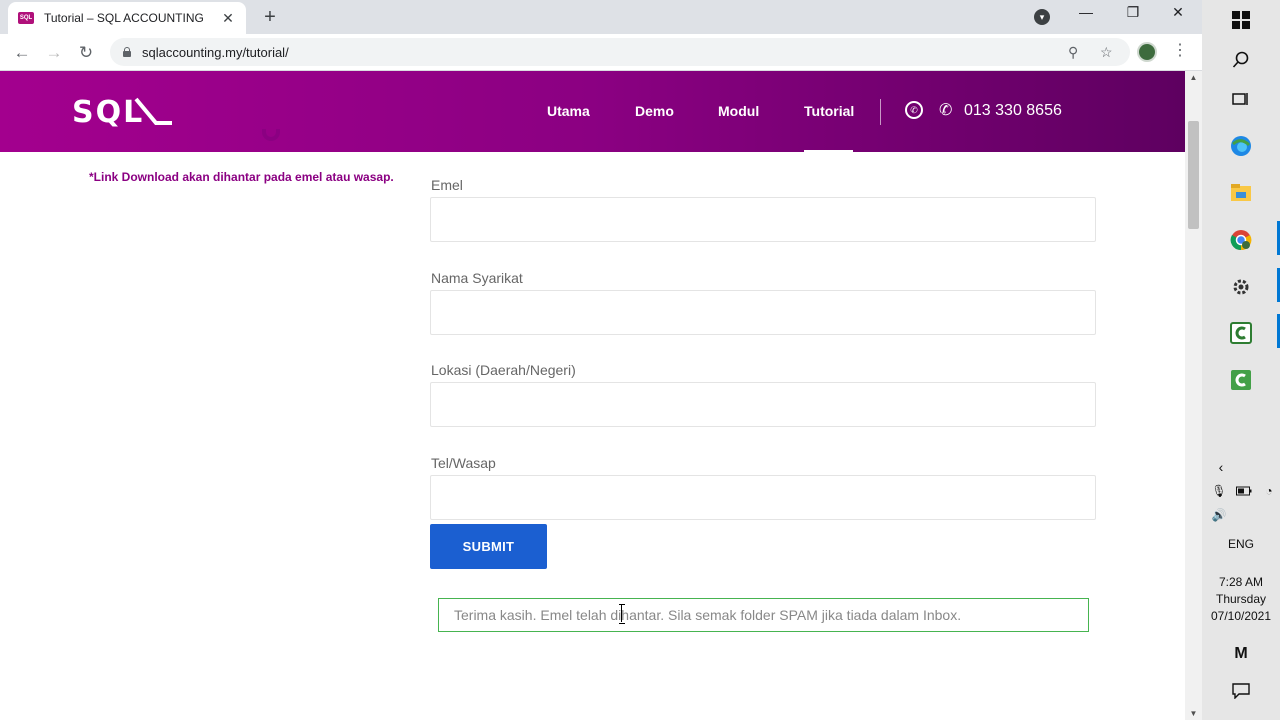  What do you see at coordinates (1269, 491) in the screenshot?
I see `wifi-icon: ◔` at bounding box center [1269, 491].